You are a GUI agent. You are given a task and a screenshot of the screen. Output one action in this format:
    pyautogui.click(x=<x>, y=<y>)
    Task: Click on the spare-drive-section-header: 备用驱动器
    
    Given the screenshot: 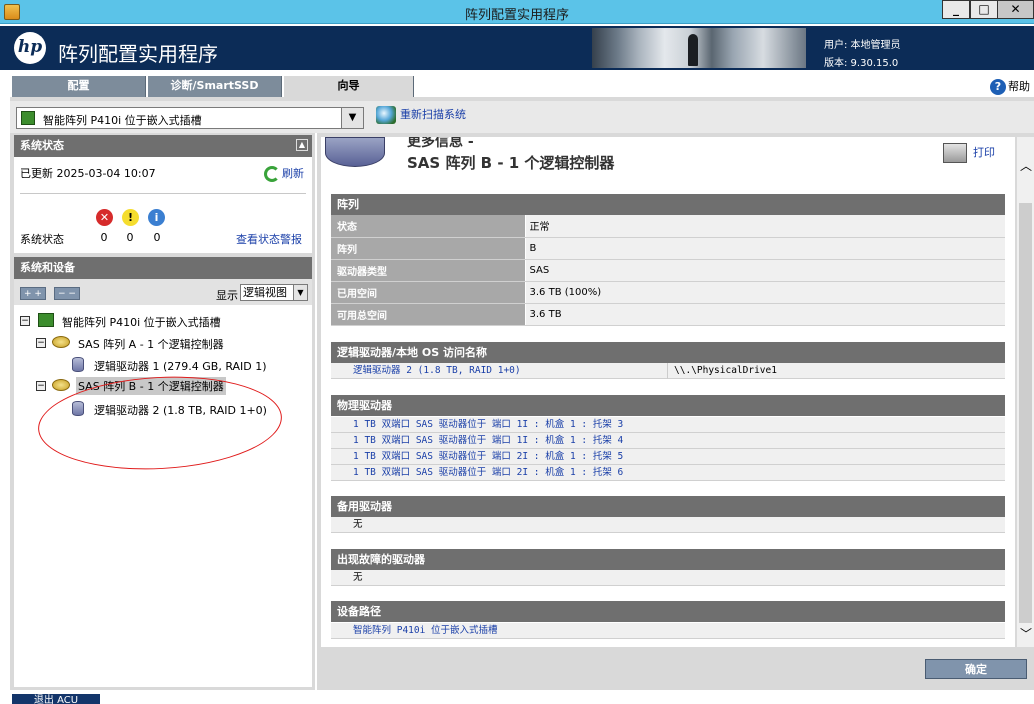 What is the action you would take?
    pyautogui.click(x=668, y=506)
    